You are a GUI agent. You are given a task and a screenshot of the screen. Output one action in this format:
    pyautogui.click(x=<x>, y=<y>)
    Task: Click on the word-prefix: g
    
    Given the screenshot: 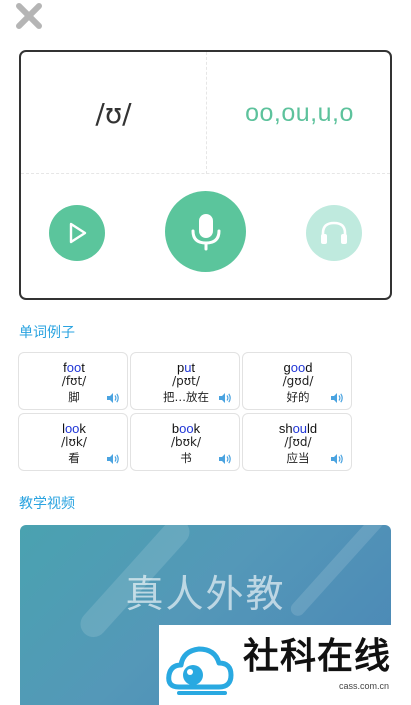 What is the action you would take?
    pyautogui.click(x=287, y=367)
    